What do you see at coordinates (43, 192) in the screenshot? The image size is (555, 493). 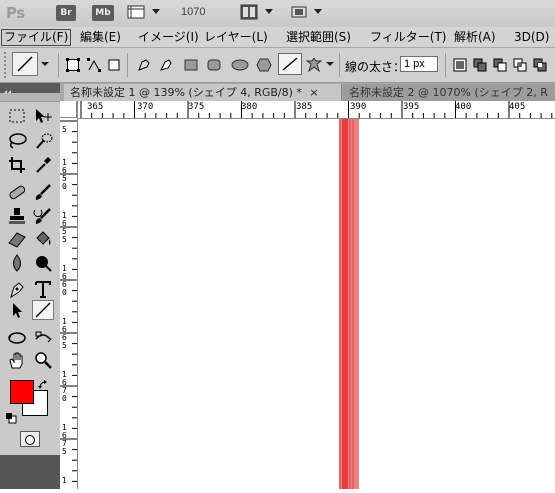 I see `brush-tool-icon` at bounding box center [43, 192].